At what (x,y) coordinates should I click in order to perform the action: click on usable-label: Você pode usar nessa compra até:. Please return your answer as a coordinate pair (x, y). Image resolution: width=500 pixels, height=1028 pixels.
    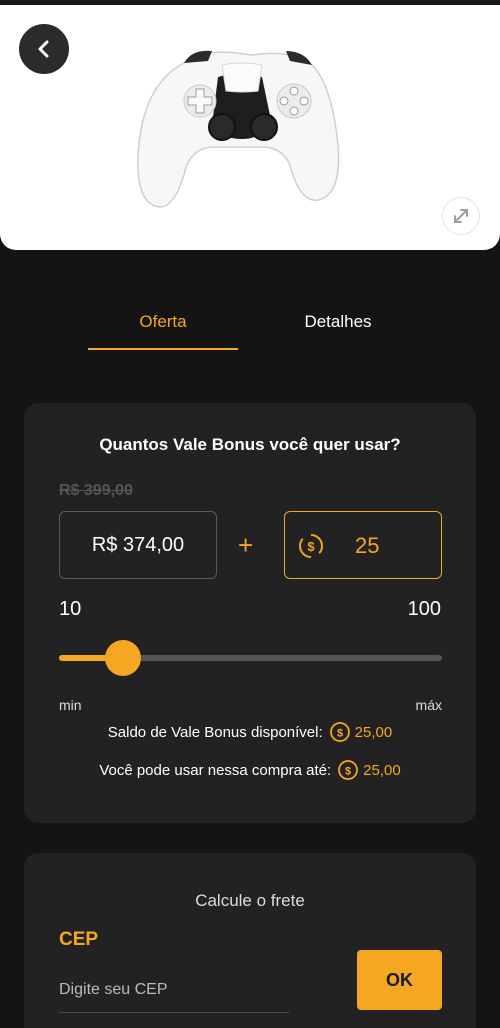
    Looking at the image, I should click on (215, 770).